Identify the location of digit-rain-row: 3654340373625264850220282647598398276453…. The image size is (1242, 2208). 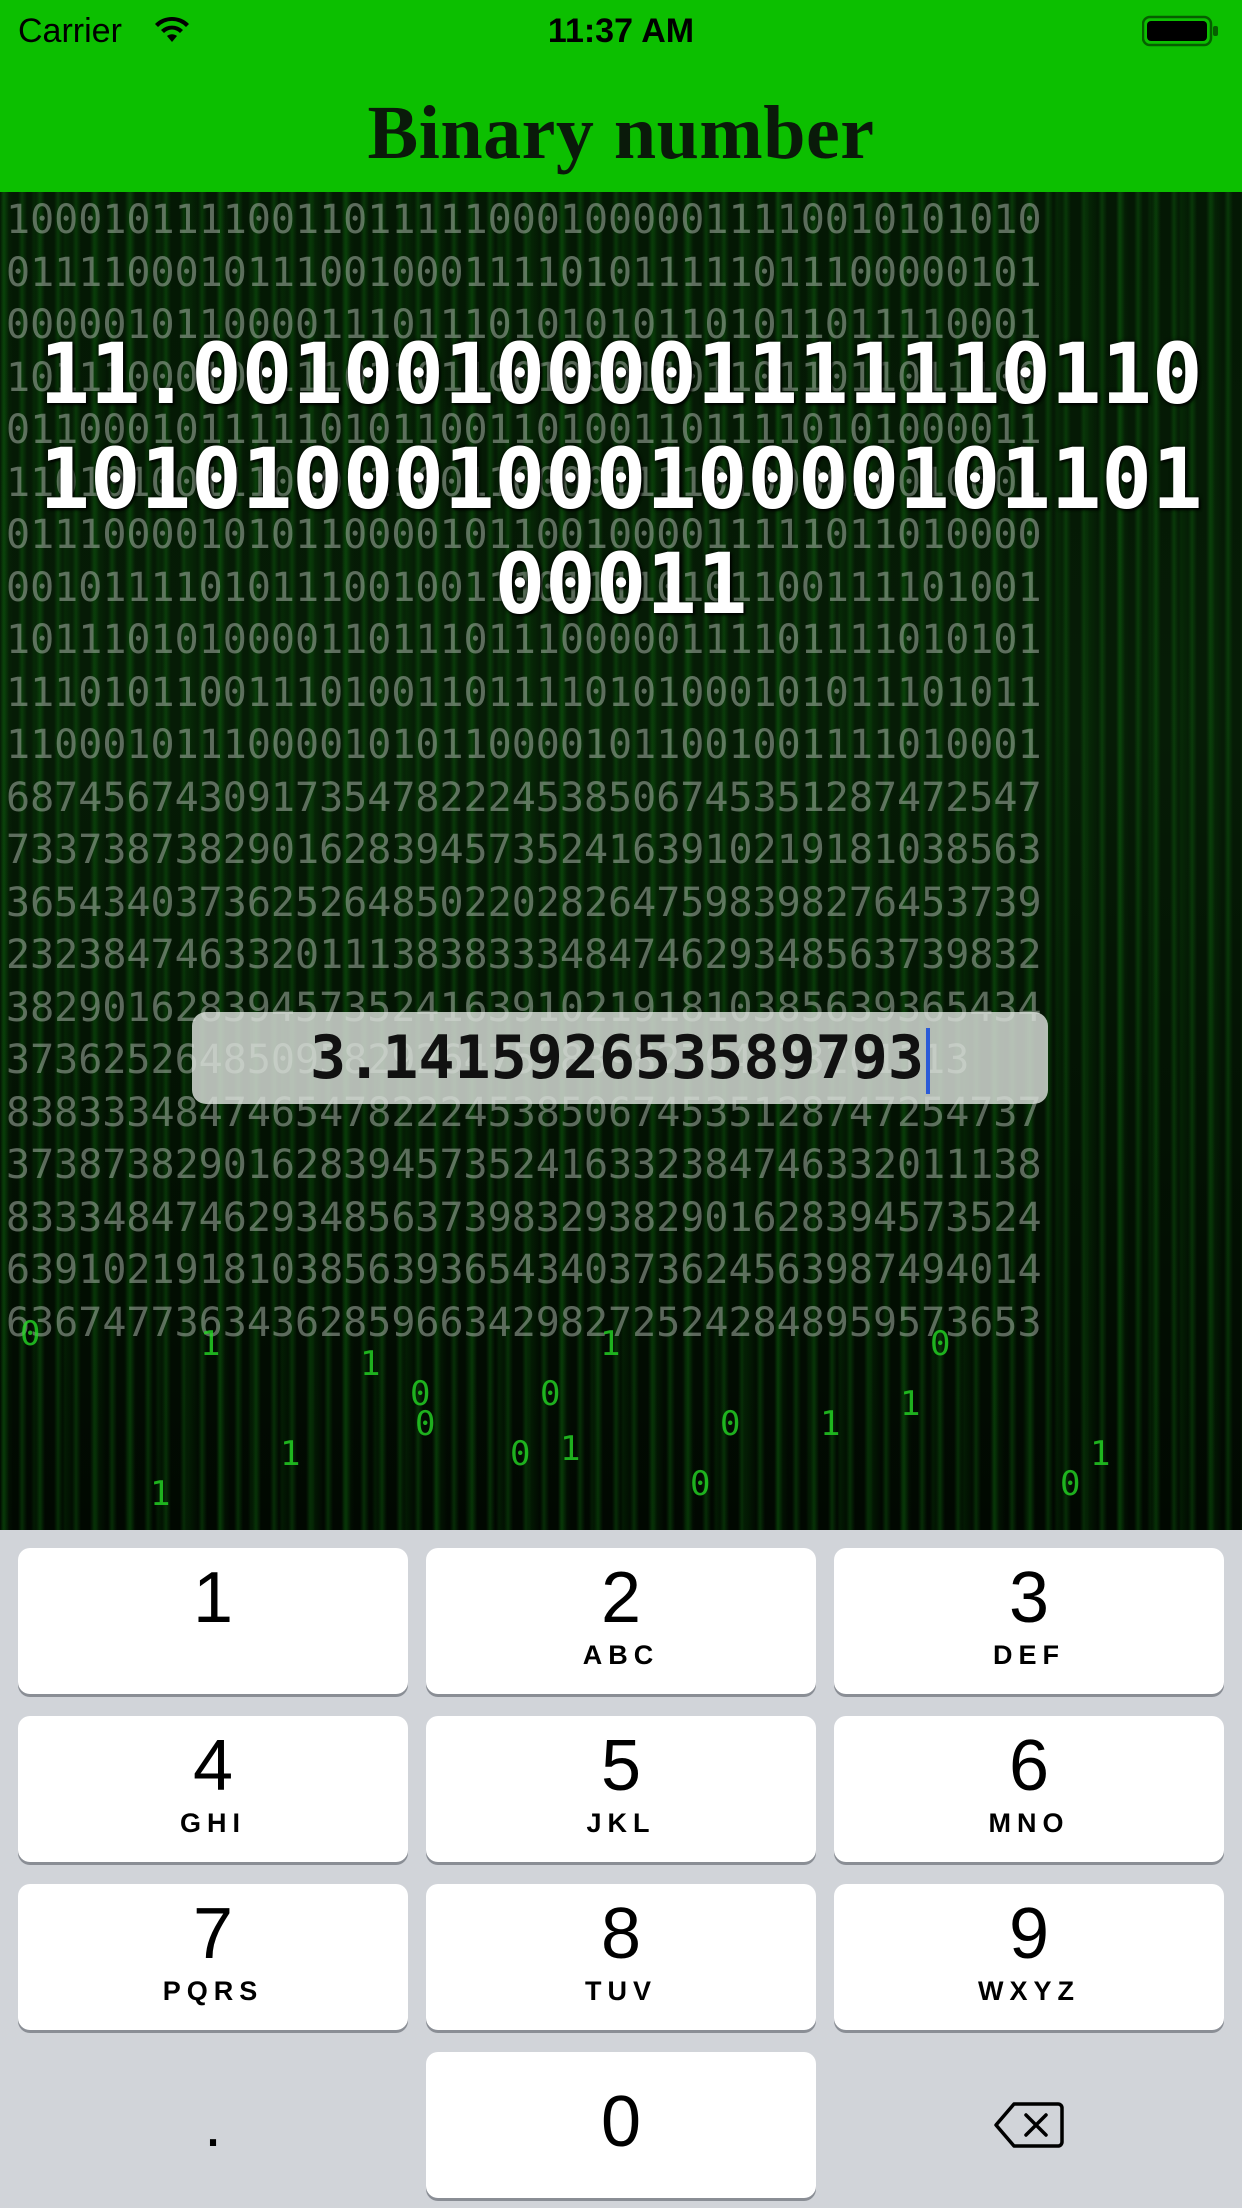
(524, 902).